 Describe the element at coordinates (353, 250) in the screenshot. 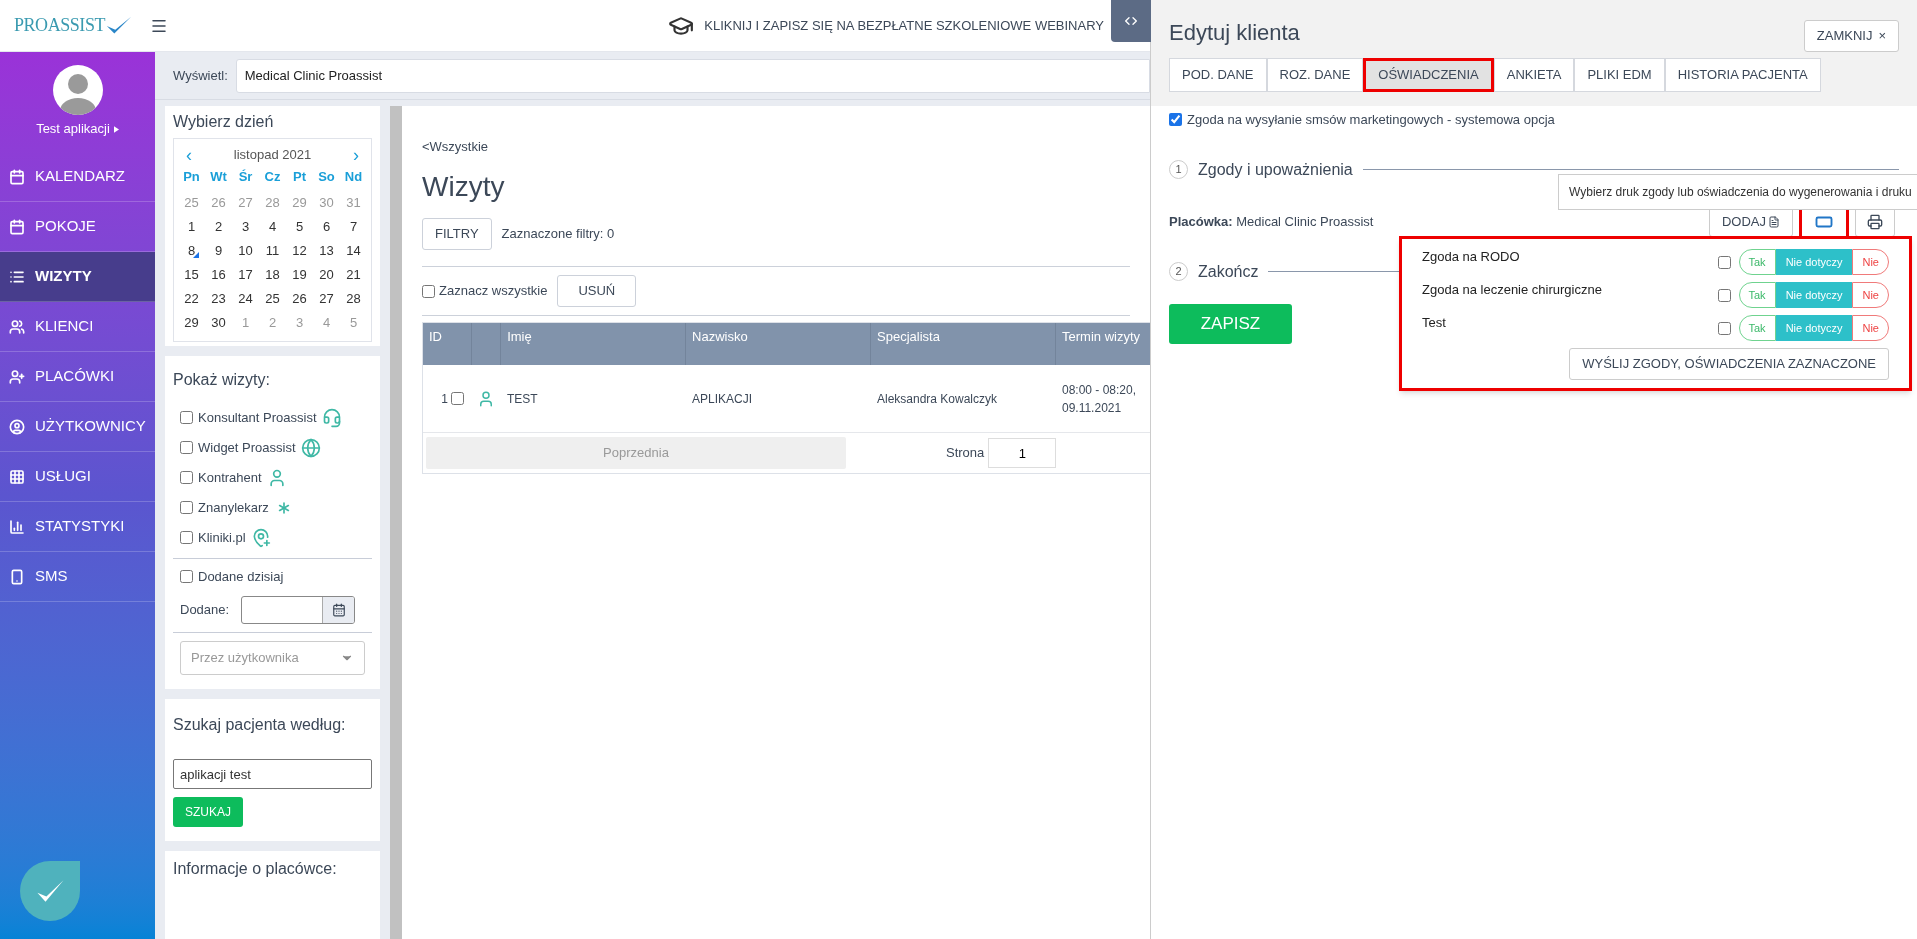

I see `calendar-day: 14` at that location.